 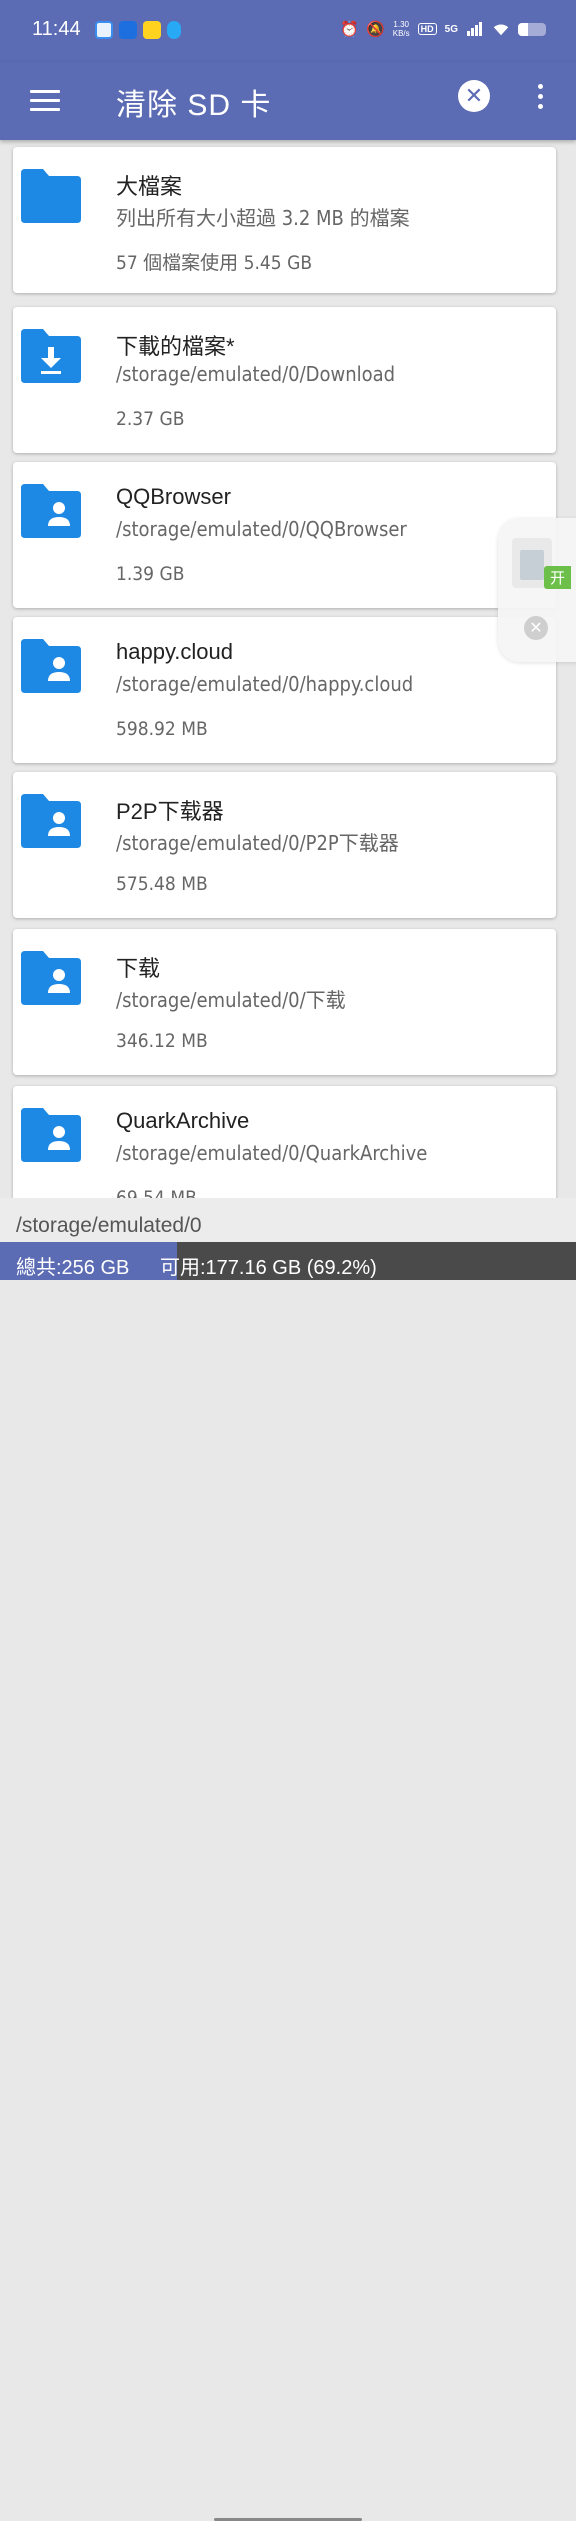 I want to click on storage-available: 可用:177.16 GB (69.2%), so click(x=268, y=1268).